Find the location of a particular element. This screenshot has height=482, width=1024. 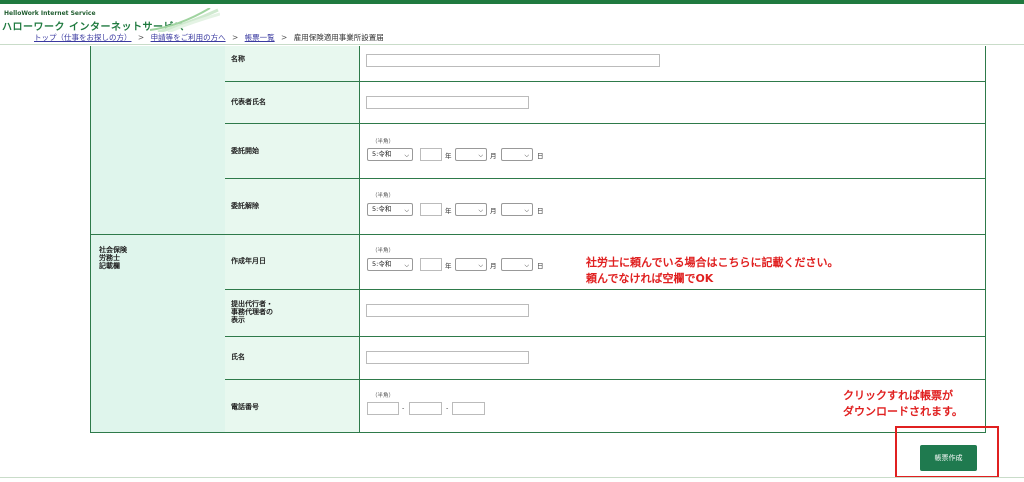

end-month-select: ⌵ is located at coordinates (471, 209).